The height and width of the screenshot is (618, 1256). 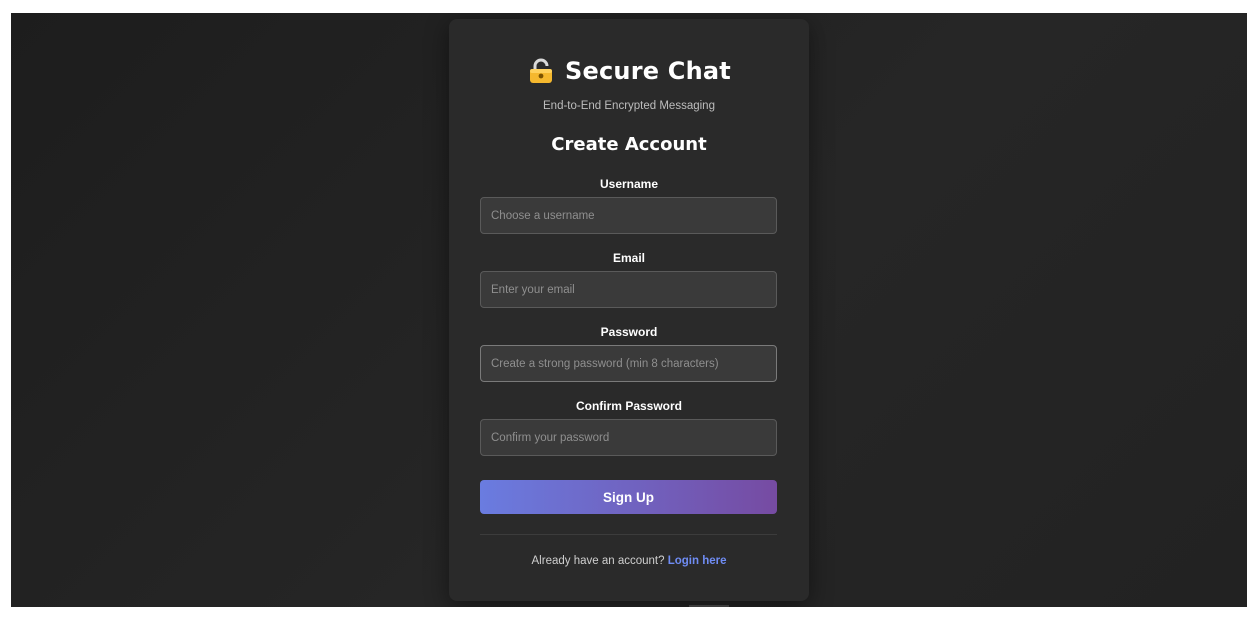 What do you see at coordinates (629, 406) in the screenshot?
I see `confirm-password-label: Confirm Password` at bounding box center [629, 406].